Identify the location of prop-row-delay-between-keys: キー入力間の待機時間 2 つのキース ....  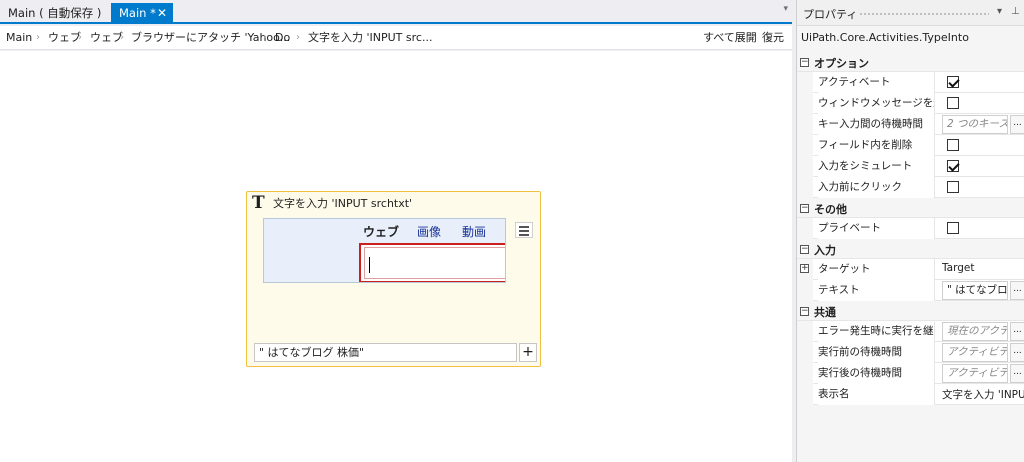
(910, 124).